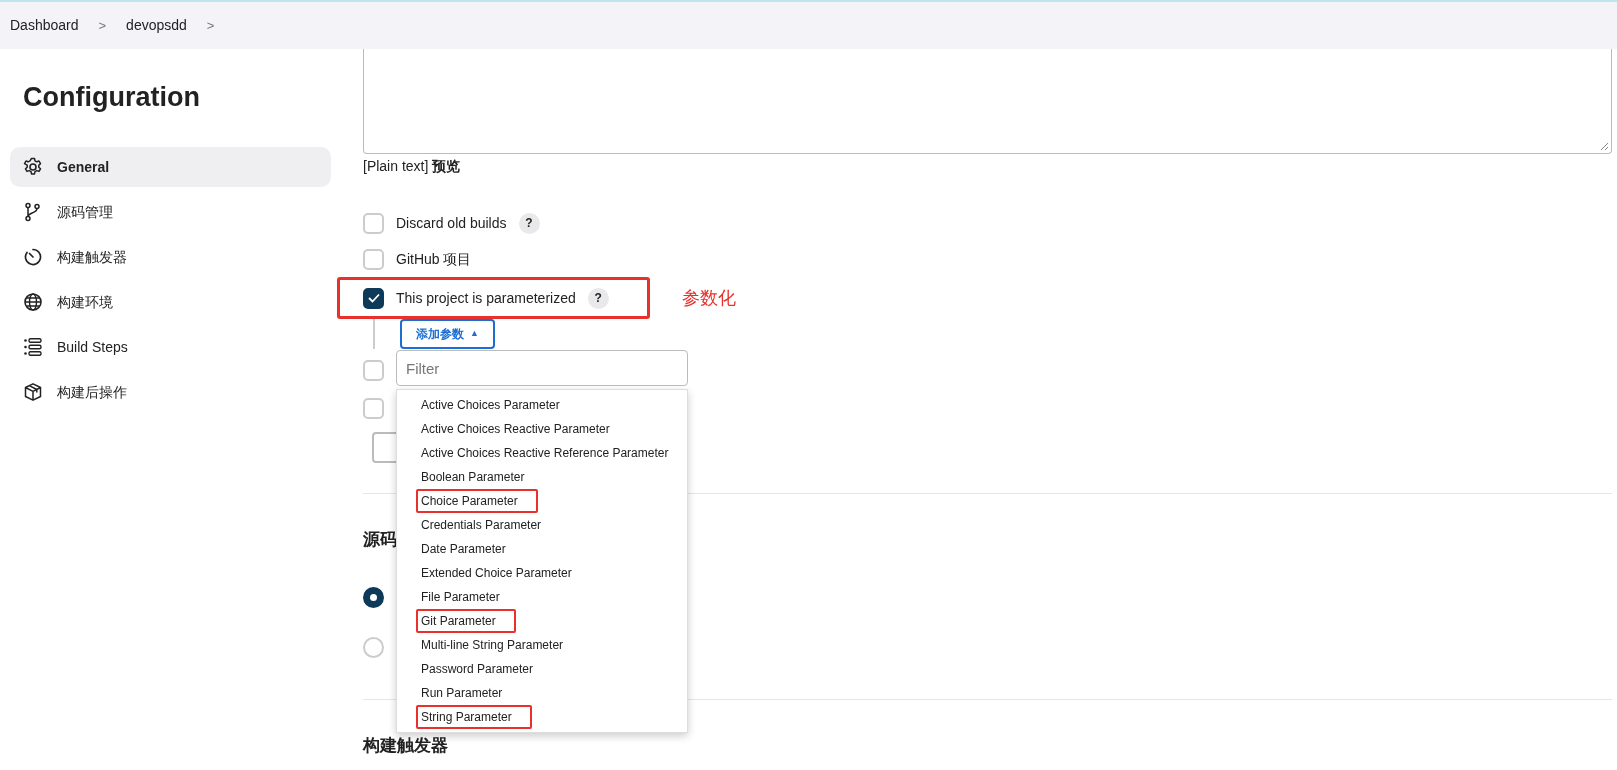  What do you see at coordinates (462, 693) in the screenshot?
I see `menu-item: Run Parameter` at bounding box center [462, 693].